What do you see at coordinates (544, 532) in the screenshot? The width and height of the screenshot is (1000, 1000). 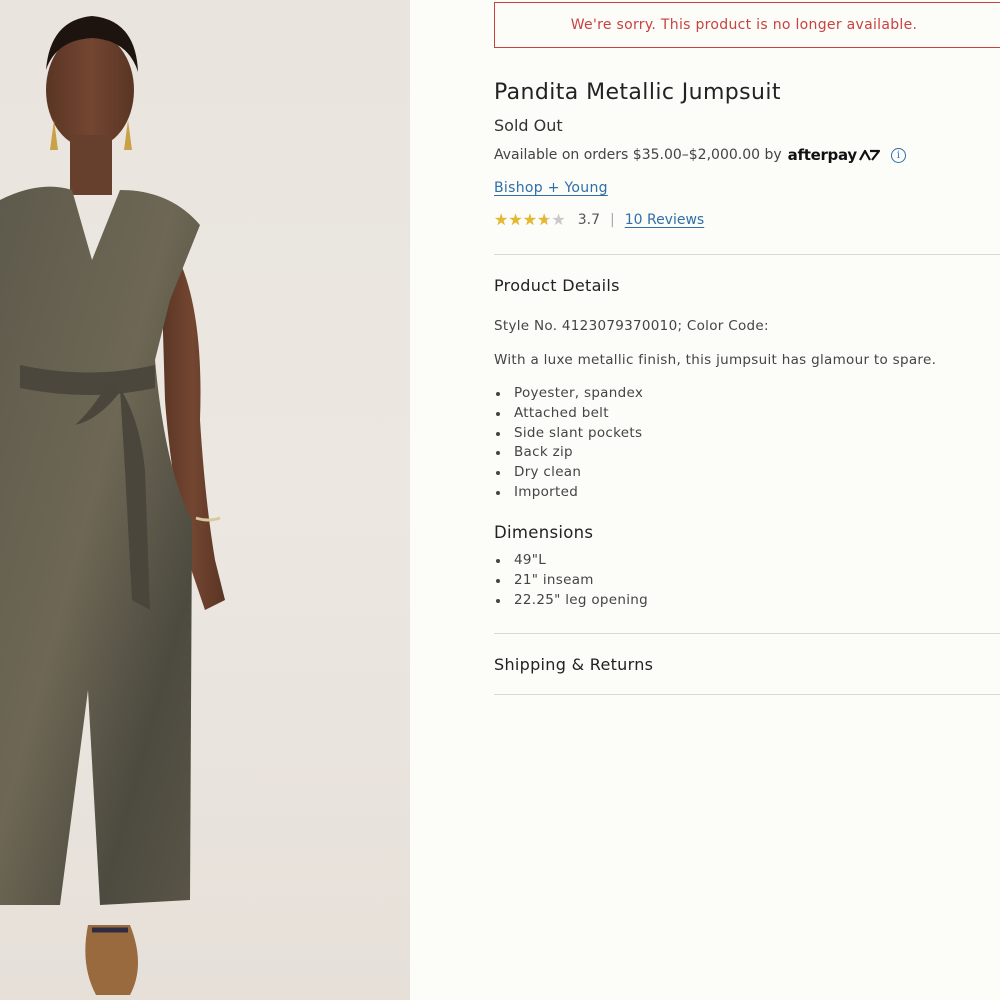 I see `dimensions-heading: Dimensions` at bounding box center [544, 532].